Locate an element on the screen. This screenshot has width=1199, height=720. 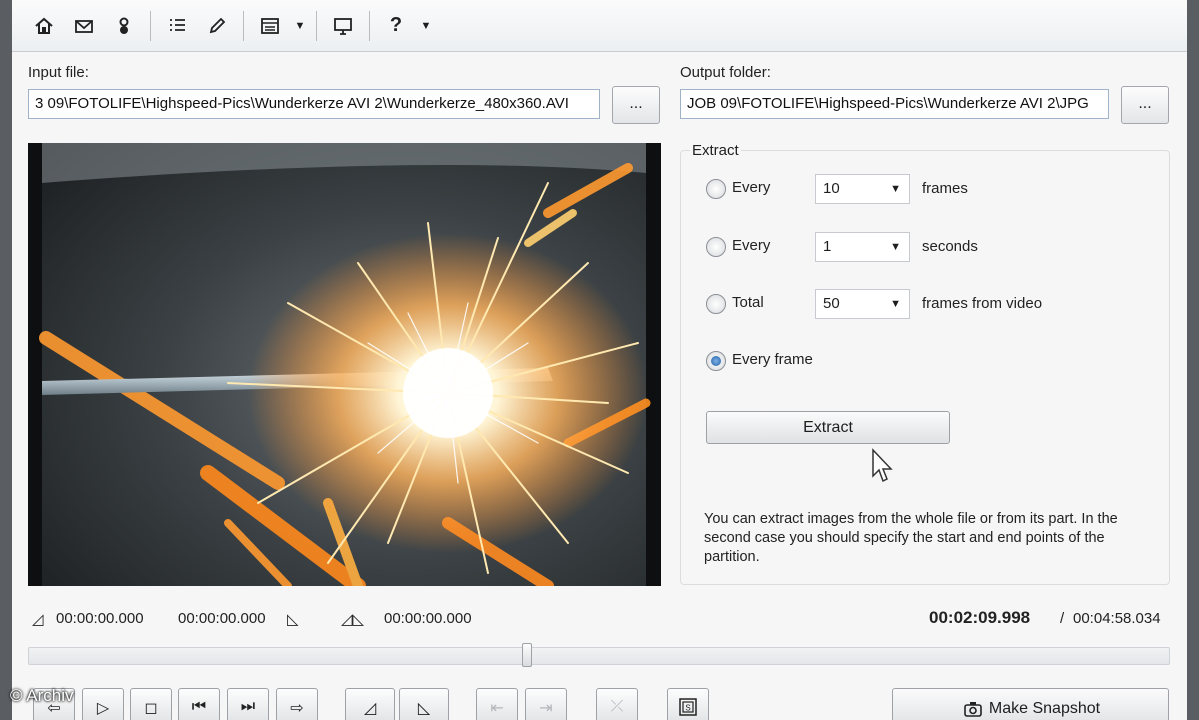
jump-to-start-marker-icon: ⇤ is located at coordinates (497, 708).